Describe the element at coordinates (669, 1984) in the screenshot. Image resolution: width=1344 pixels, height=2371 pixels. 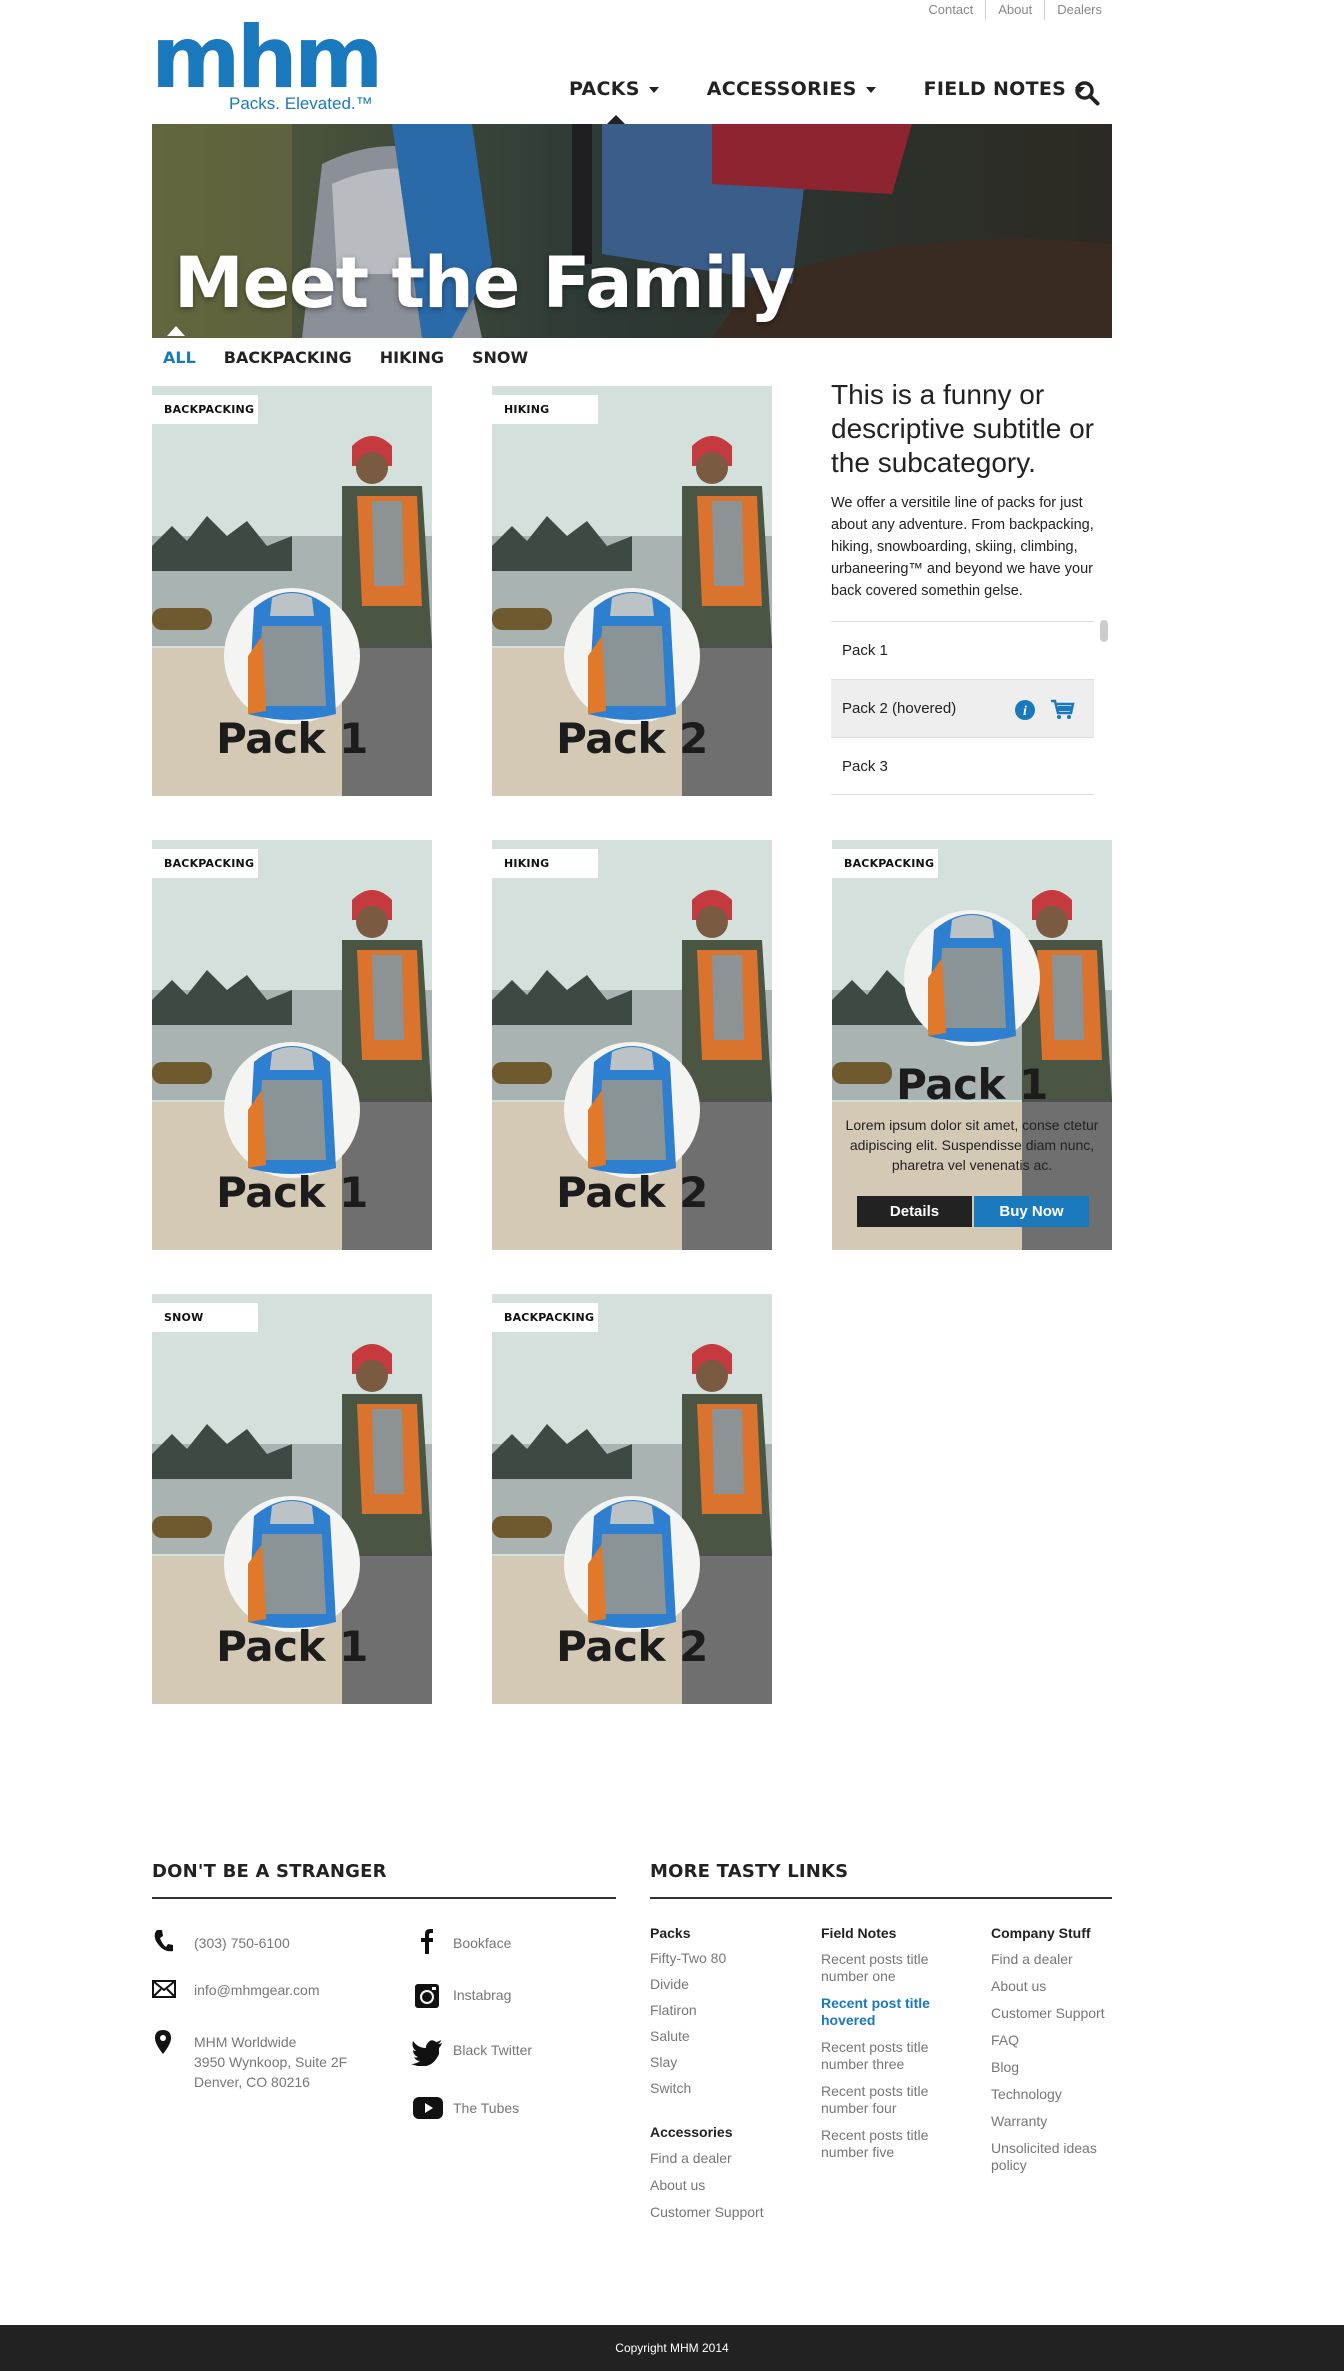
I see `footer-link: Divide` at that location.